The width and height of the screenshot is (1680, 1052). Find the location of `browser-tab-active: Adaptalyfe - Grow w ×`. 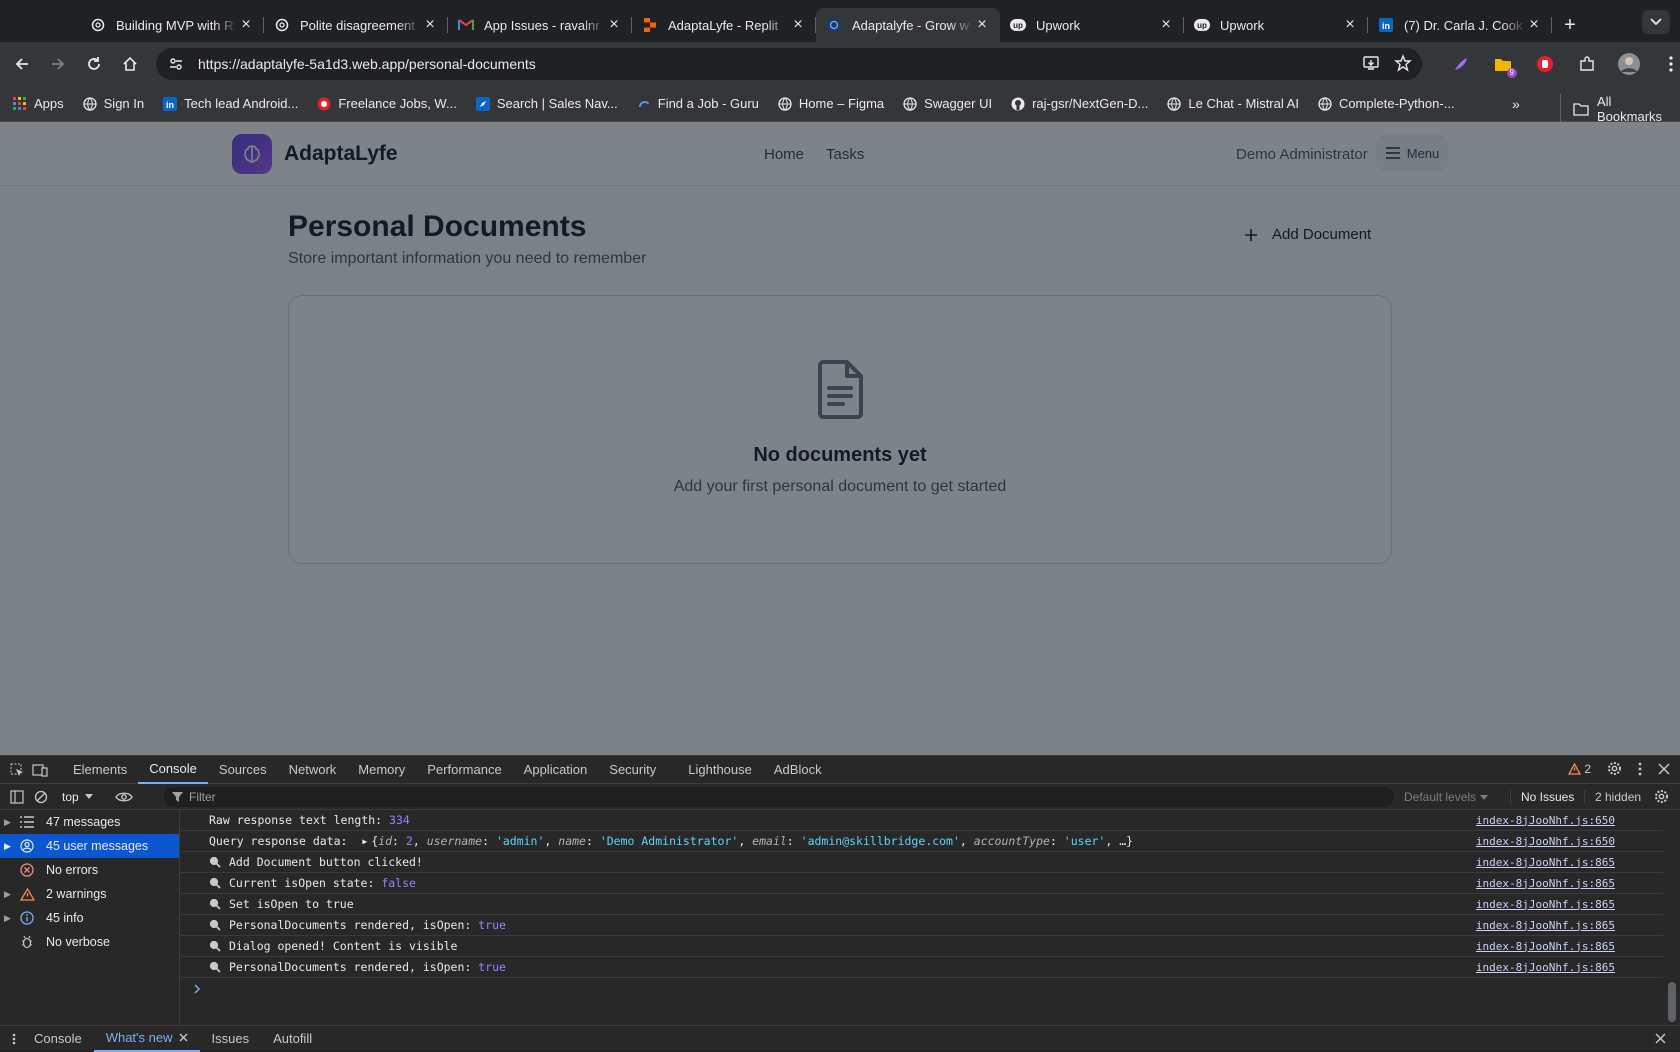

browser-tab-active: Adaptalyfe - Grow w × is located at coordinates (908, 25).